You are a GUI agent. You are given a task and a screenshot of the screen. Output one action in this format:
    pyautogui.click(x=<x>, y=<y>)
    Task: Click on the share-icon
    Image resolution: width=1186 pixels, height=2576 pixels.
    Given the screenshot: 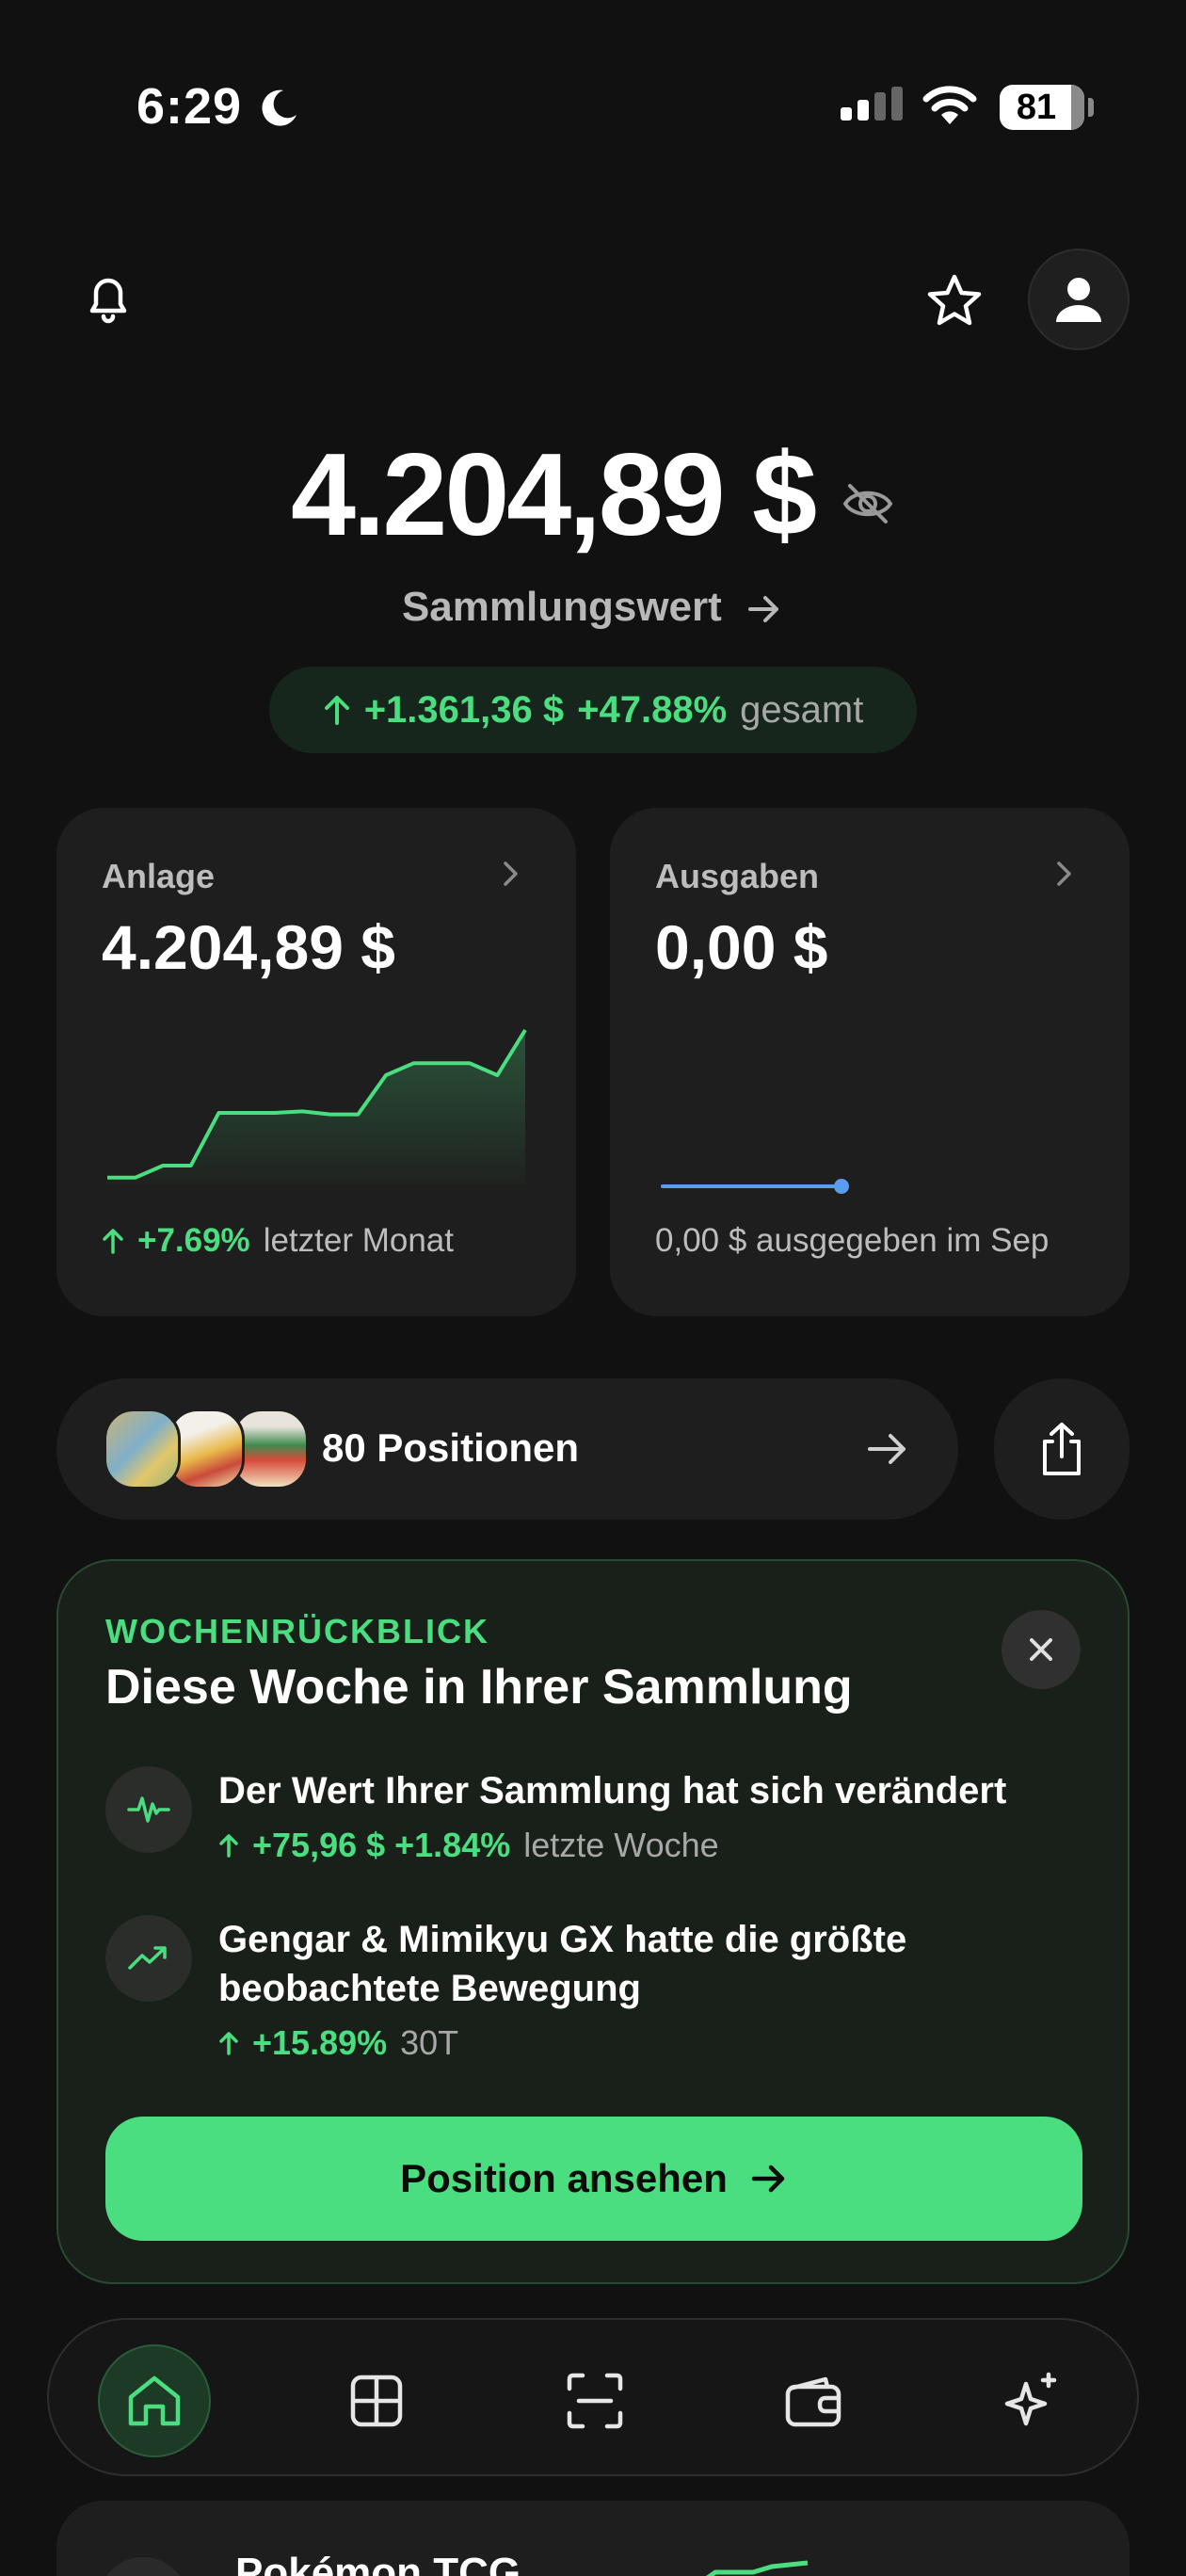 What is the action you would take?
    pyautogui.click(x=1062, y=1449)
    